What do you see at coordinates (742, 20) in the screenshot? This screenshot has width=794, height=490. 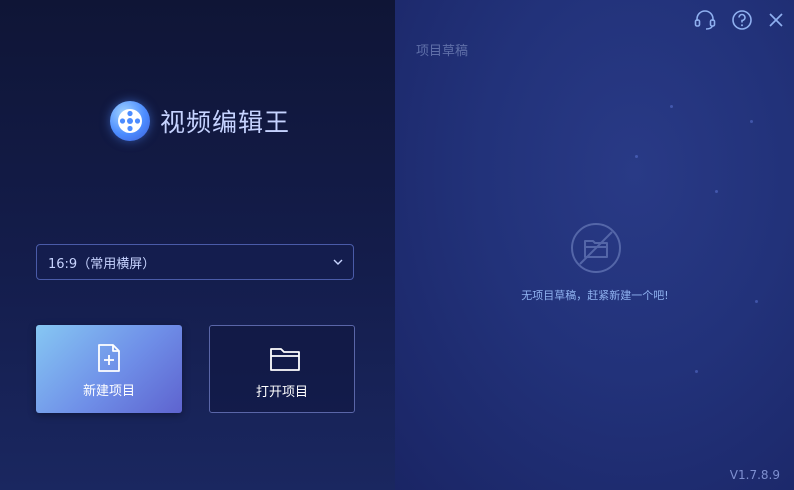 I see `help-icon` at bounding box center [742, 20].